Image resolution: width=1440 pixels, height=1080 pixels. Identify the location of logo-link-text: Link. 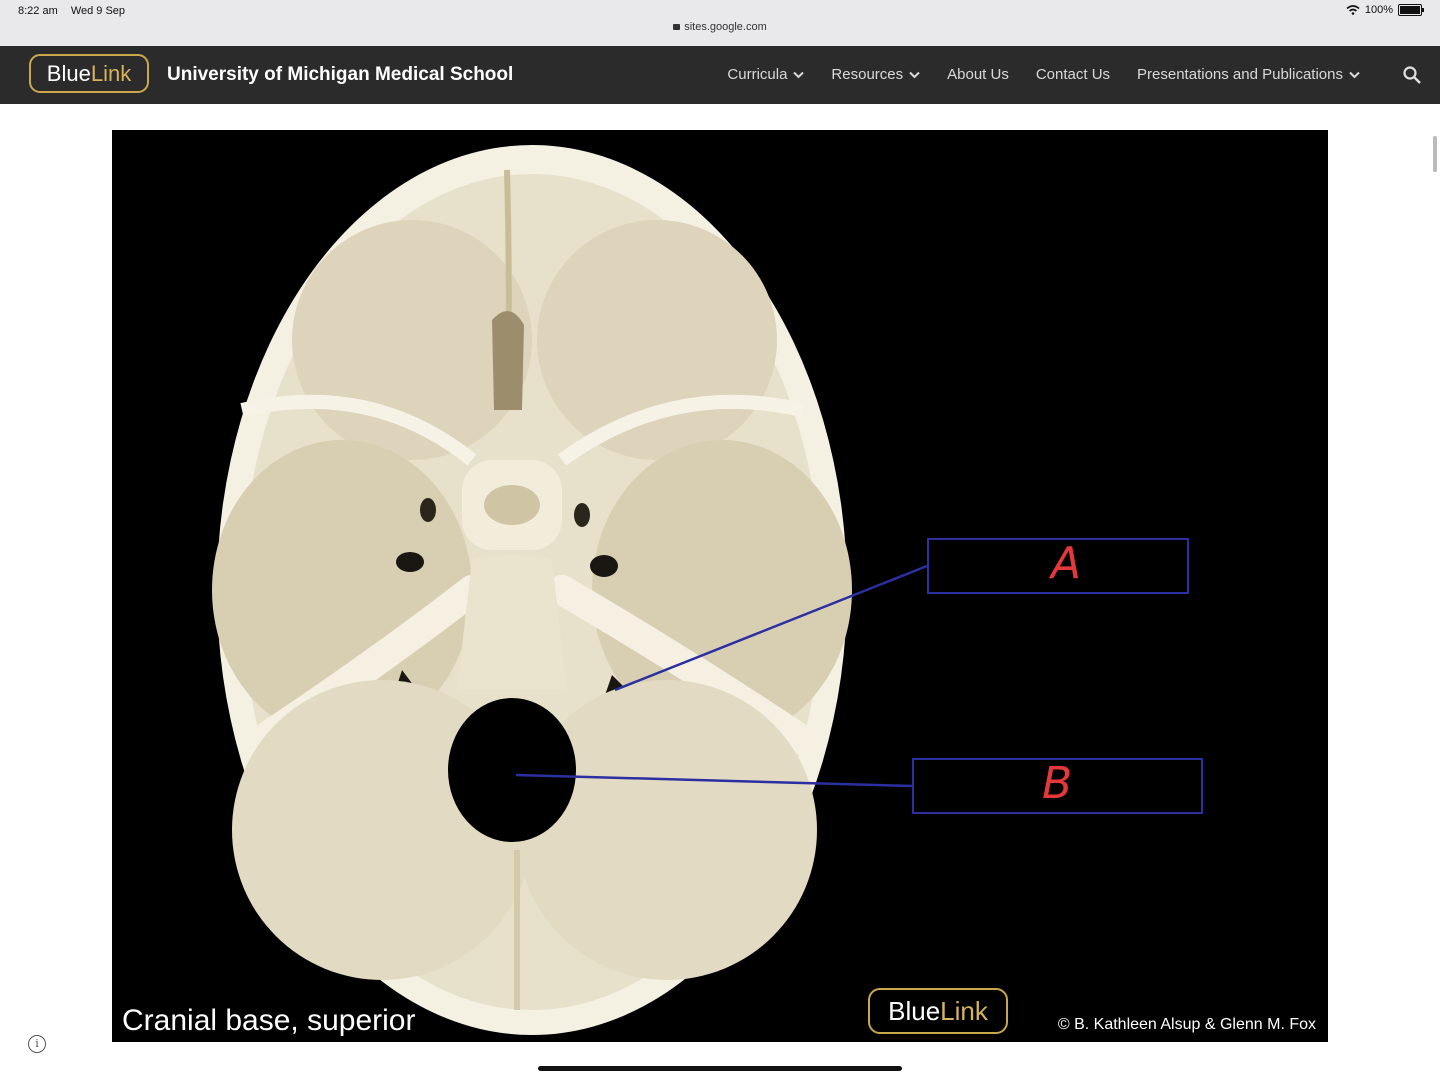
(111, 73).